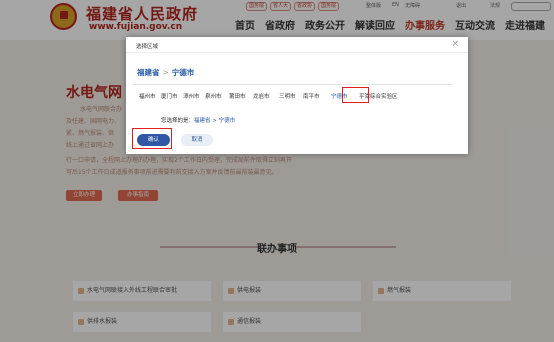 Image resolution: width=554 pixels, height=342 pixels. Describe the element at coordinates (191, 96) in the screenshot. I see `city-option-zhangzhou: 漳州市` at that location.